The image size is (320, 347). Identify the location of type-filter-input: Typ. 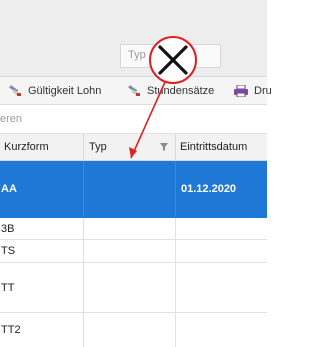
(170, 56).